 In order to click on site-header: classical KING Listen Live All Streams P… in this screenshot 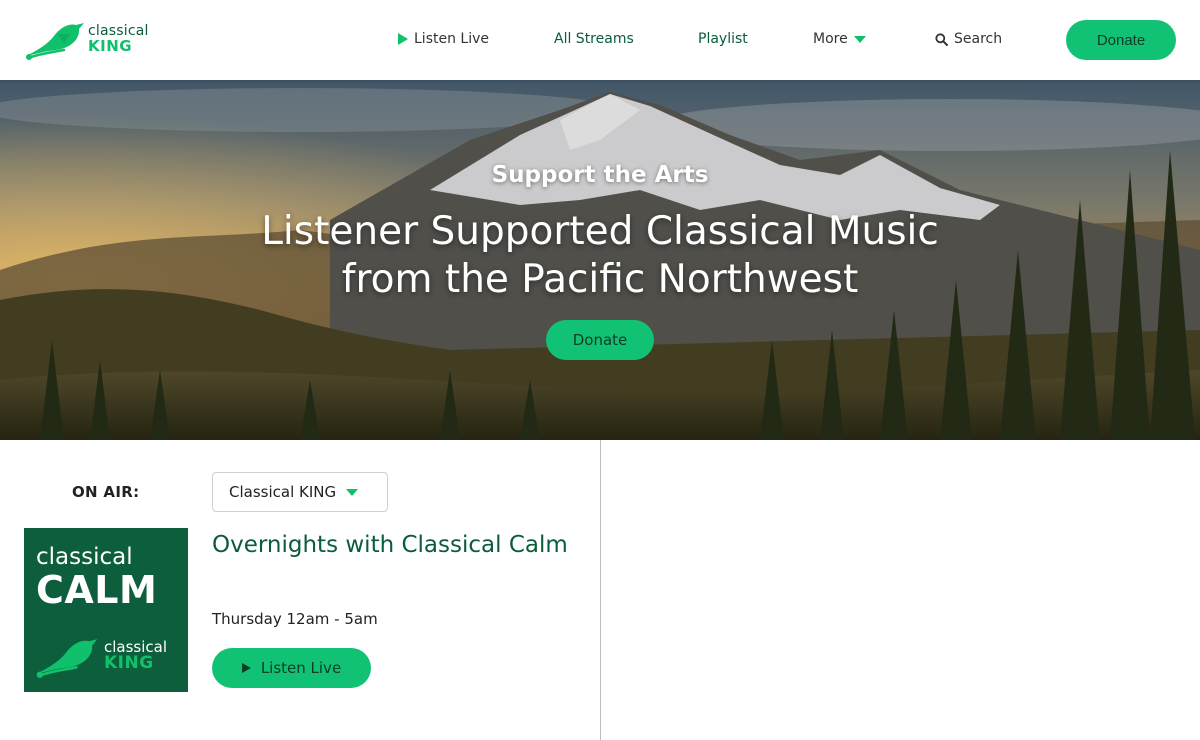, I will do `click(600, 40)`.